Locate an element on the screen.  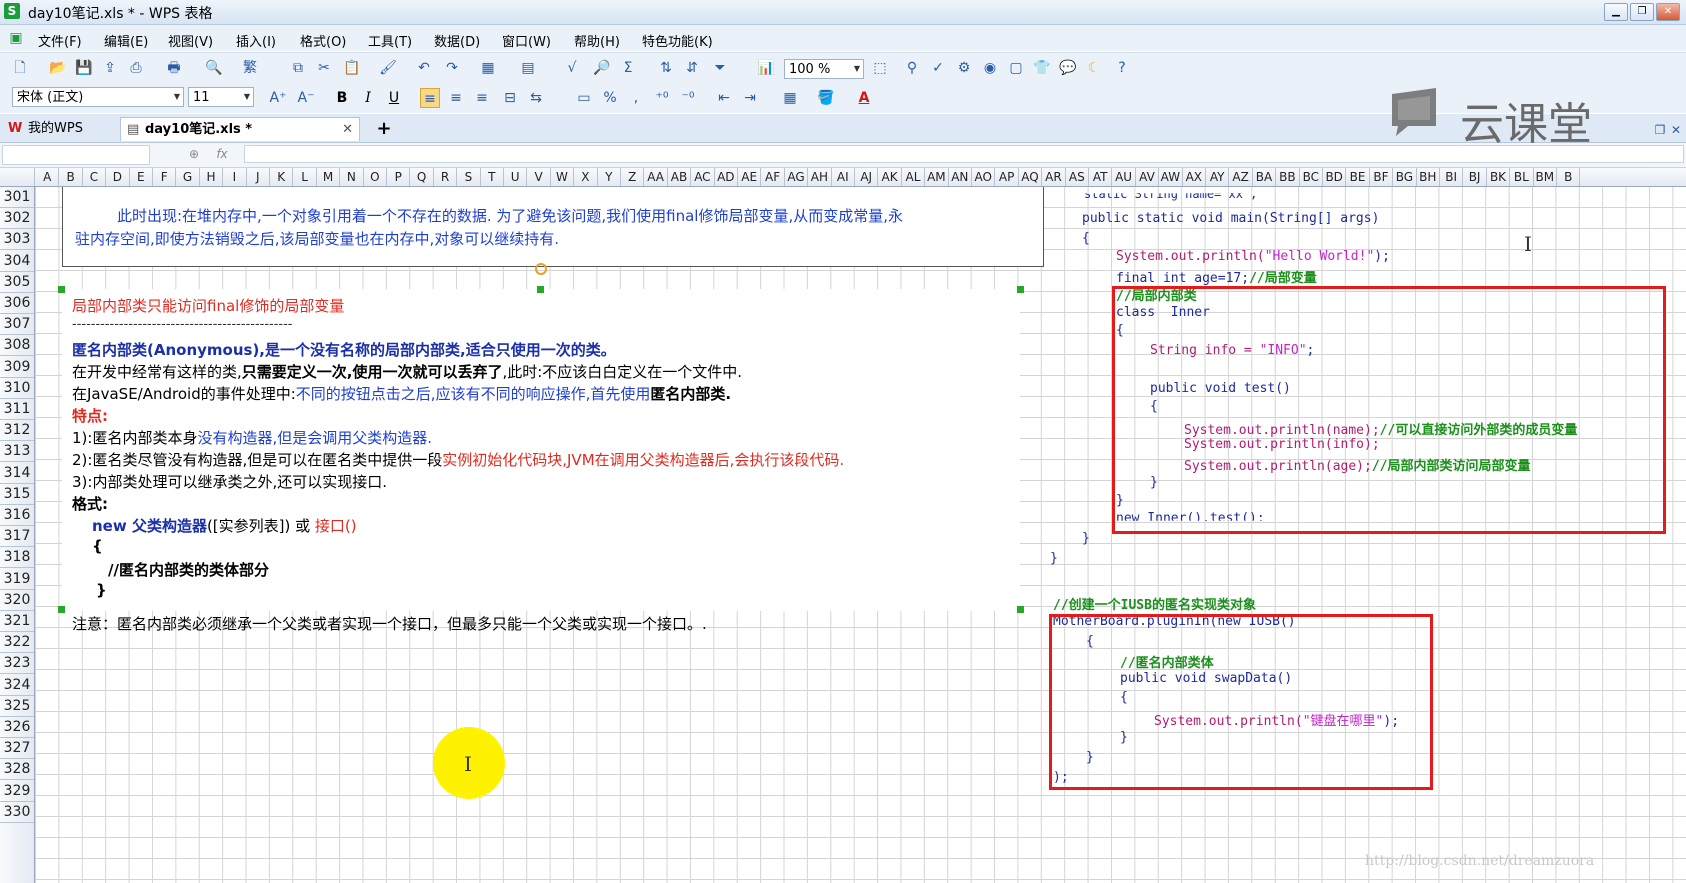
column-header: B is located at coordinates (1569, 177).